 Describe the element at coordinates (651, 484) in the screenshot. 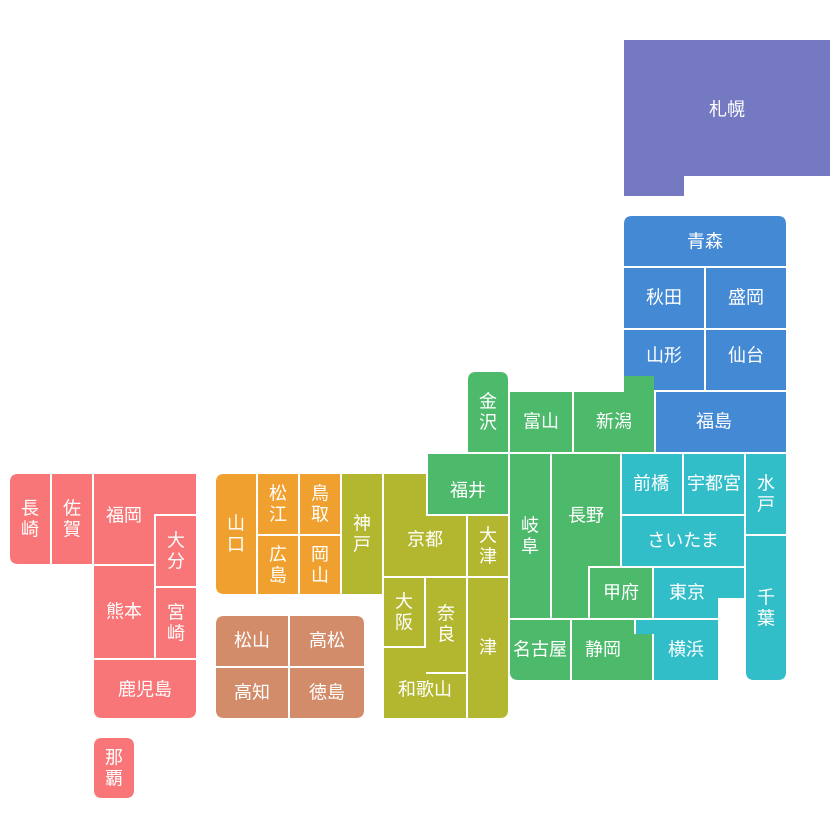

I see `label-maebashi: 前橋` at that location.